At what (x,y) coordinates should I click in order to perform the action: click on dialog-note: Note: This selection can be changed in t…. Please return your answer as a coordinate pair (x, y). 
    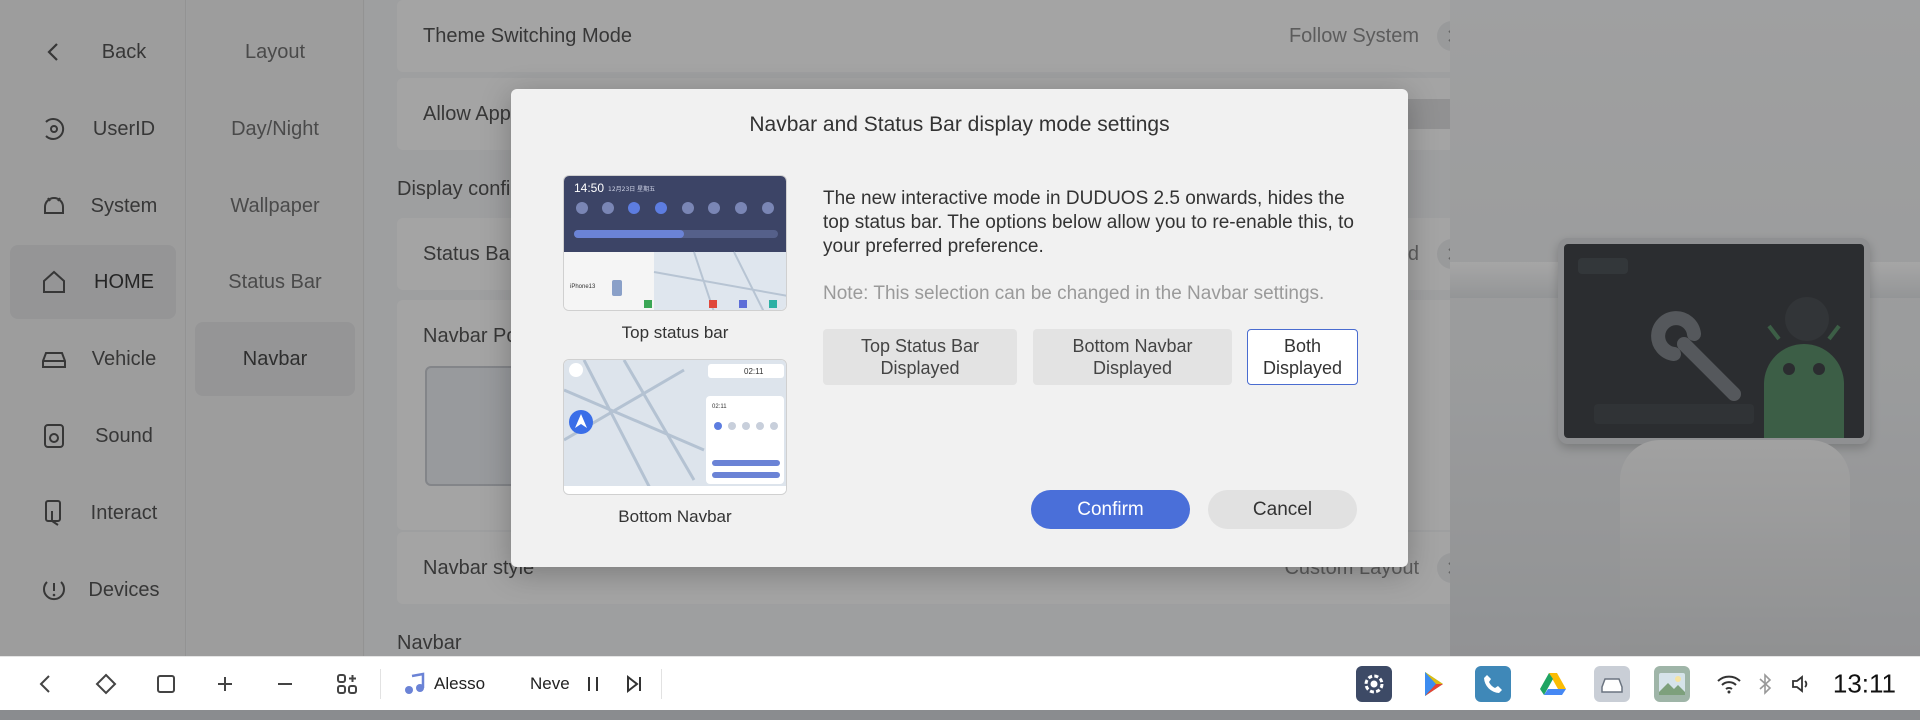
    Looking at the image, I should click on (1074, 293).